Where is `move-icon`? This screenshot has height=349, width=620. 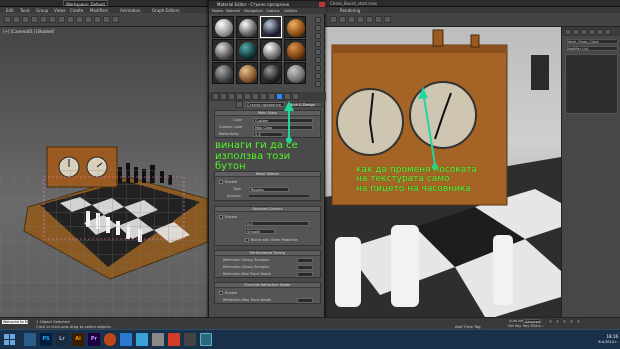 move-icon is located at coordinates (70, 19).